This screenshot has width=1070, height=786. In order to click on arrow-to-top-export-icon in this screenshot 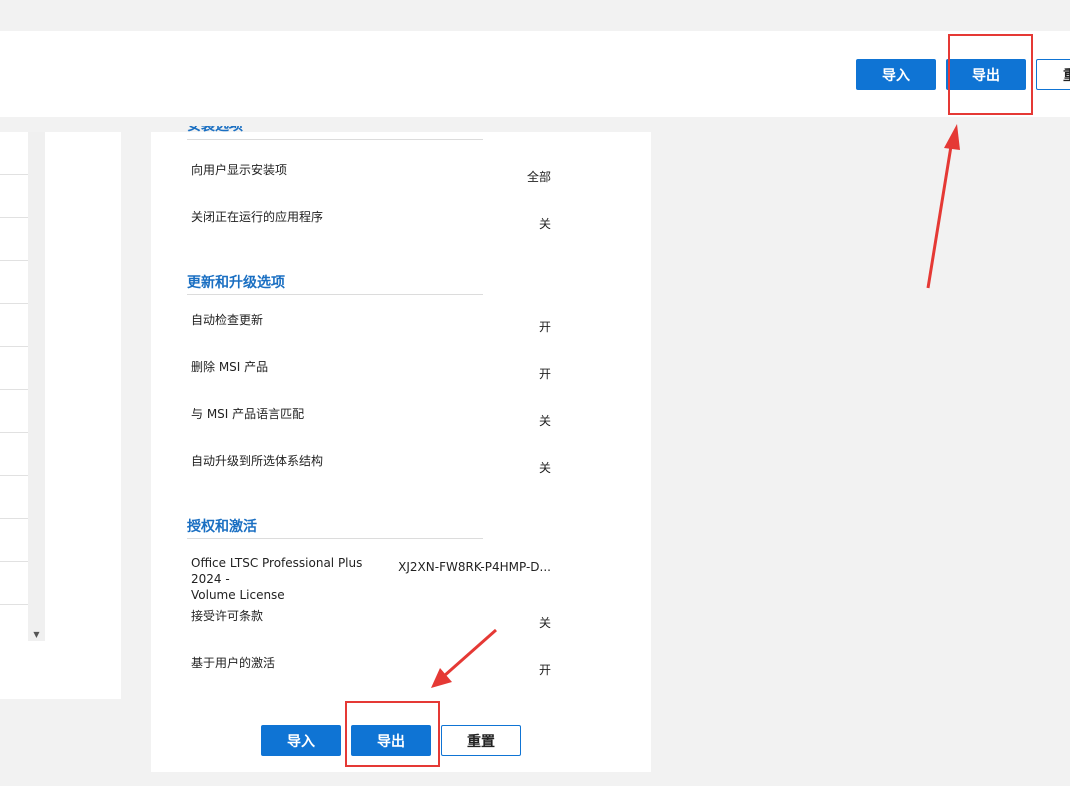, I will do `click(943, 206)`.